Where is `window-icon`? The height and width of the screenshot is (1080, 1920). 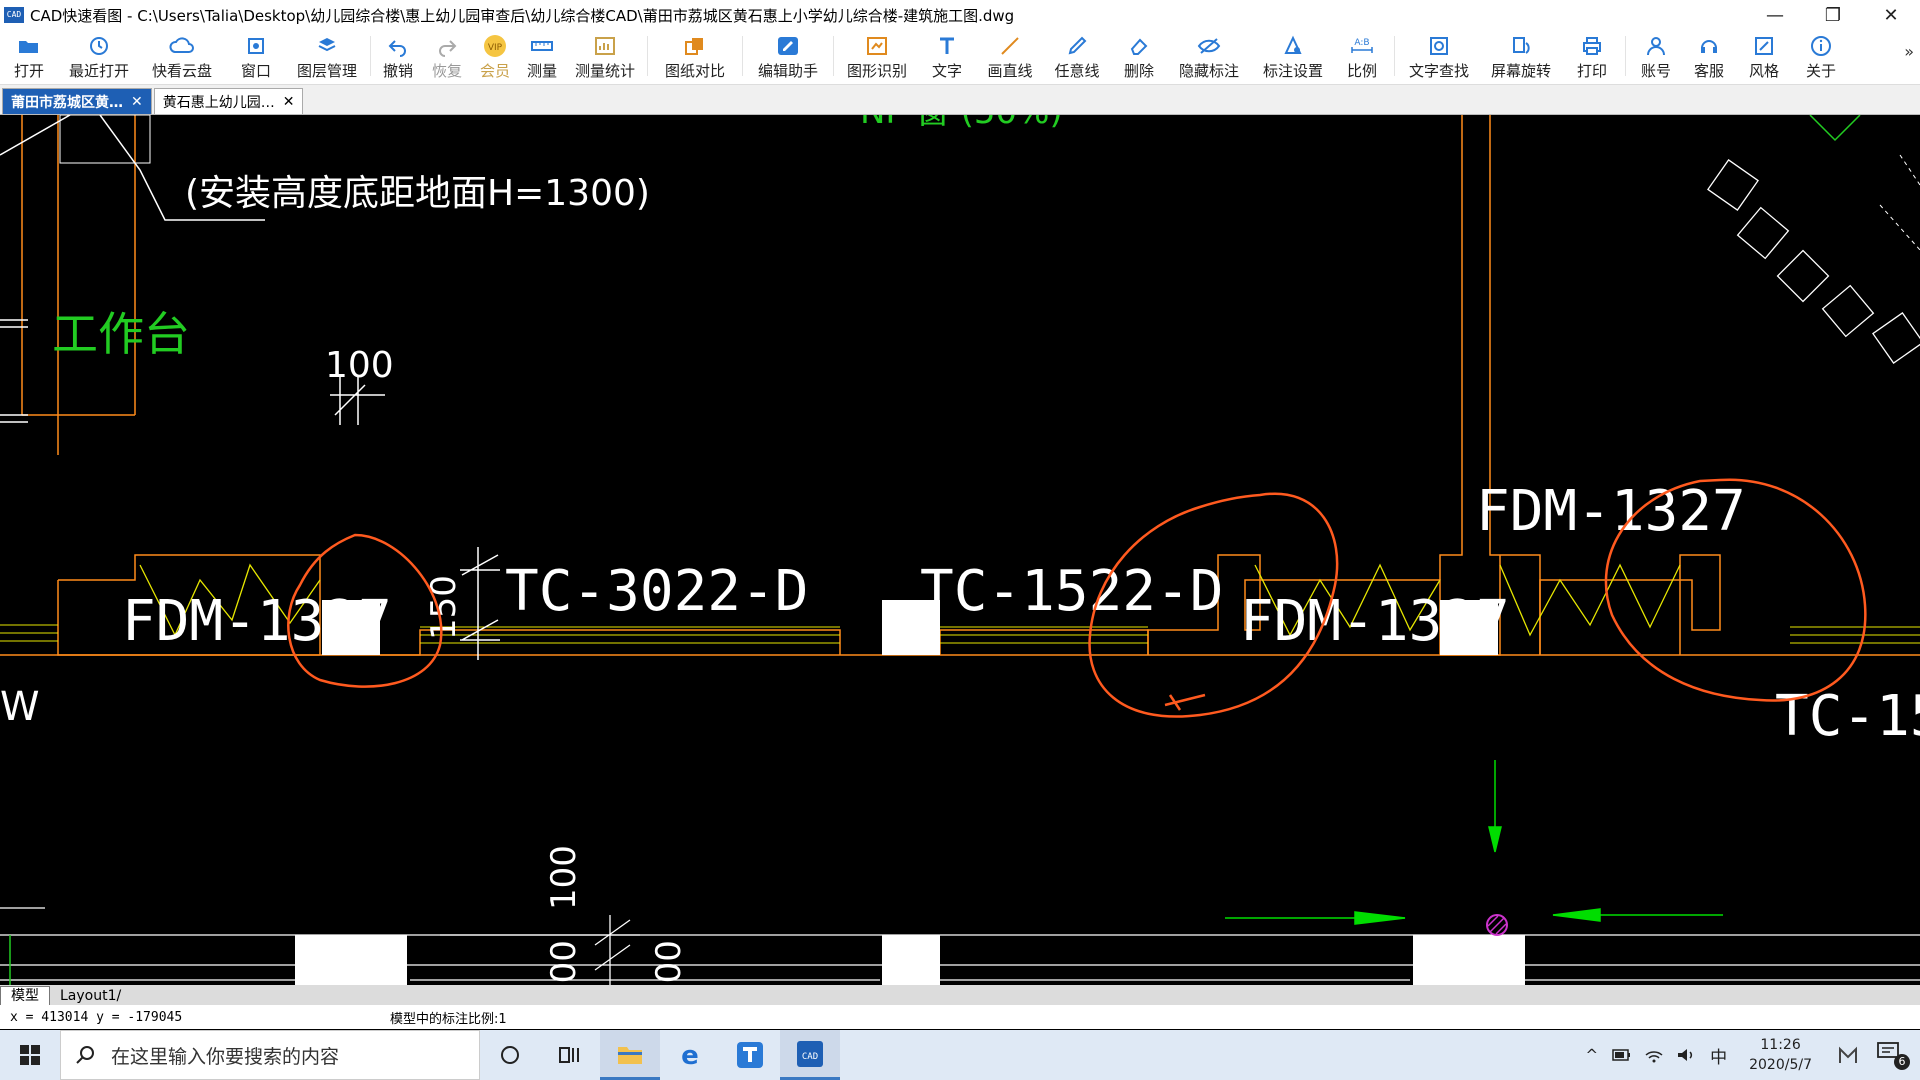
window-icon is located at coordinates (256, 46).